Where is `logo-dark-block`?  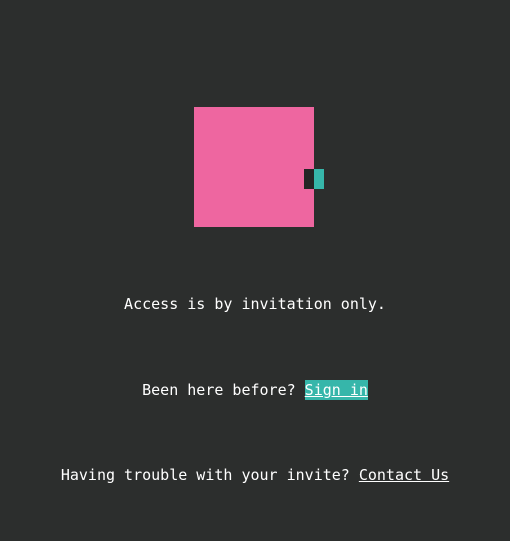 logo-dark-block is located at coordinates (309, 179).